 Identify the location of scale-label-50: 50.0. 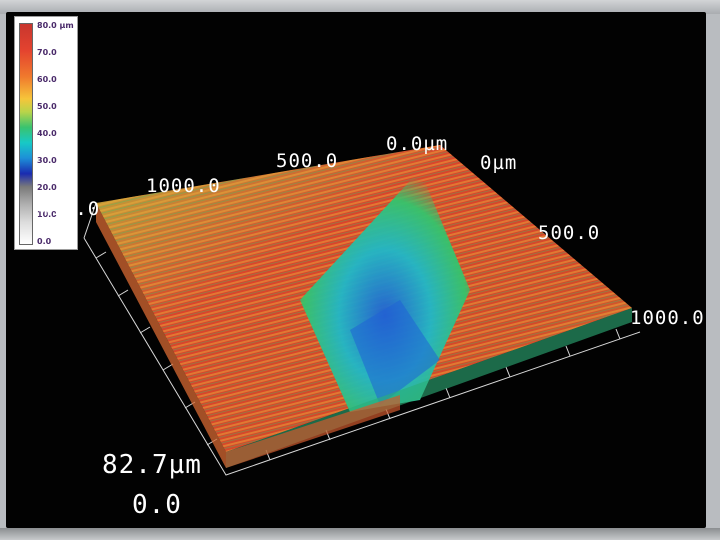
(47, 106).